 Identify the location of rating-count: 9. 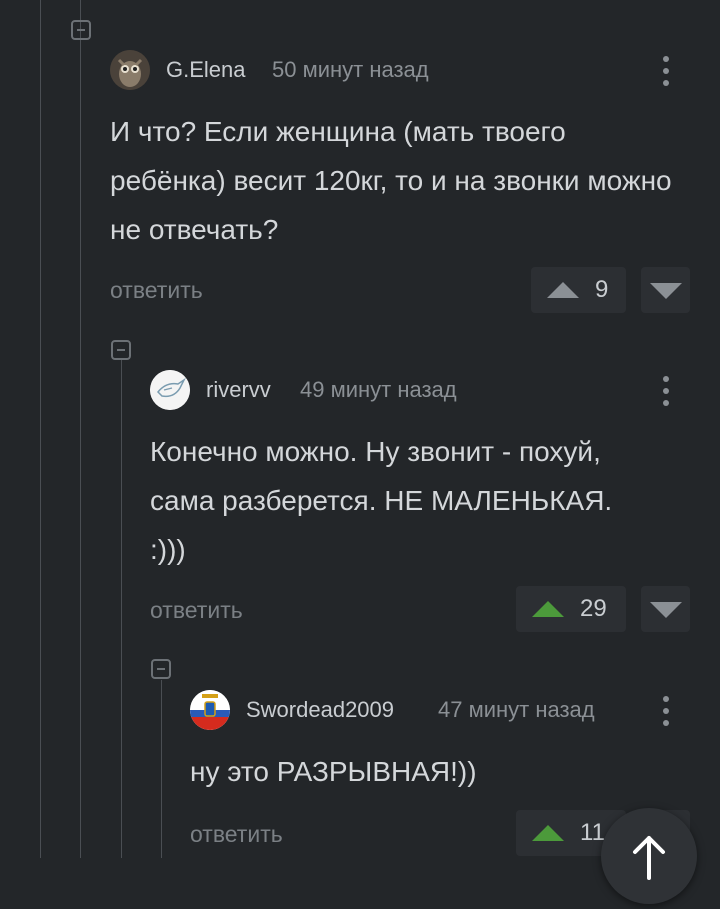
(602, 289).